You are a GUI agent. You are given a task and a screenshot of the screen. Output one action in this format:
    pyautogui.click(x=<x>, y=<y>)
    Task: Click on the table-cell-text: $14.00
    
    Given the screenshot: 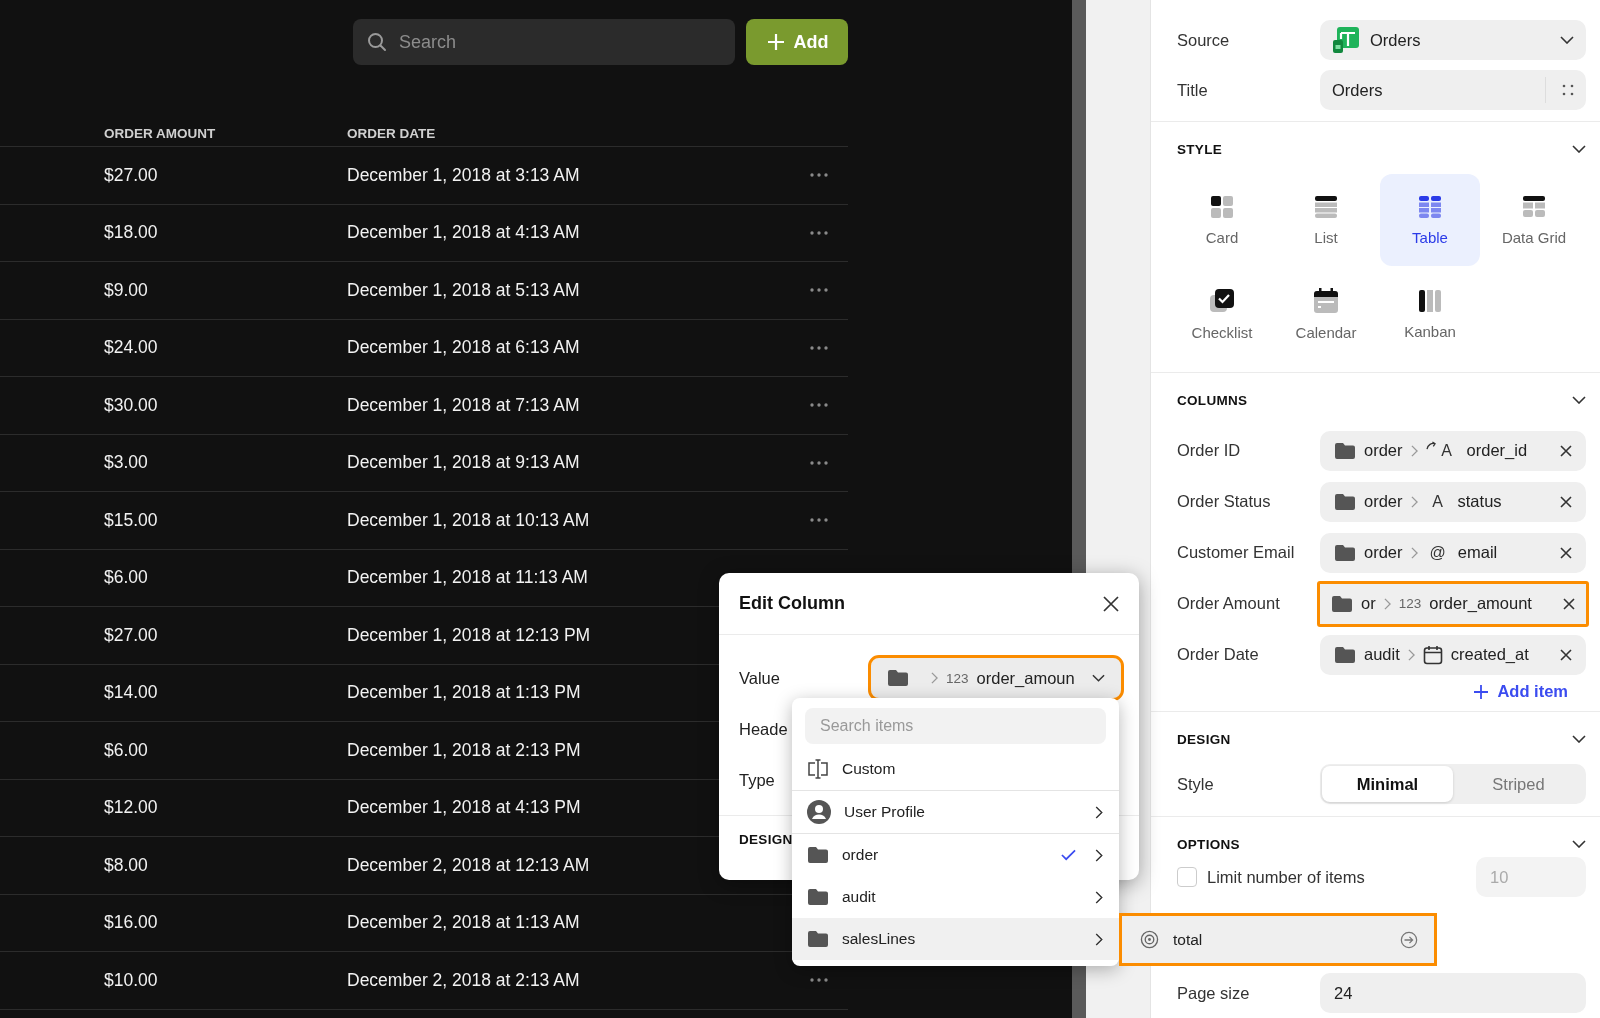 What is the action you would take?
    pyautogui.click(x=131, y=693)
    